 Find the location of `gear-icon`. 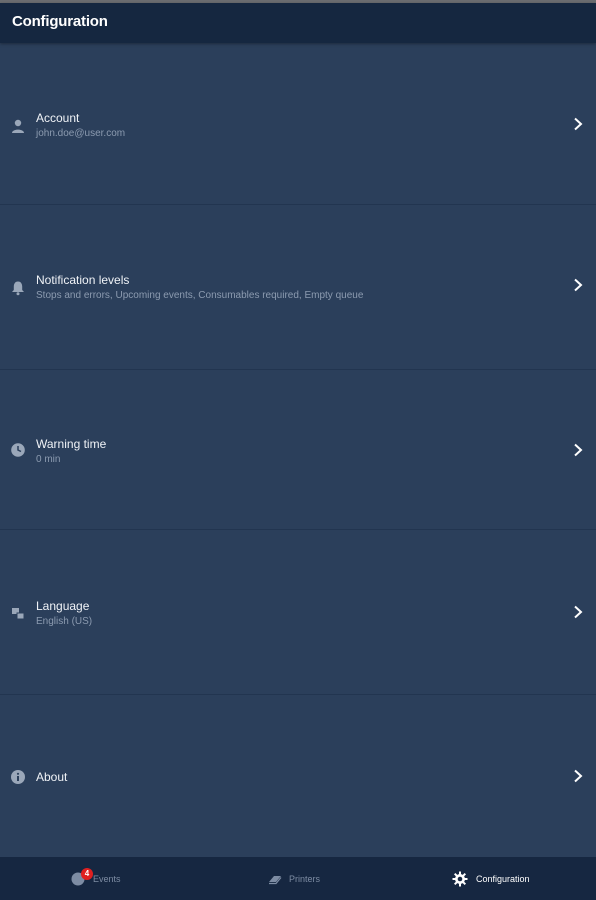

gear-icon is located at coordinates (460, 879).